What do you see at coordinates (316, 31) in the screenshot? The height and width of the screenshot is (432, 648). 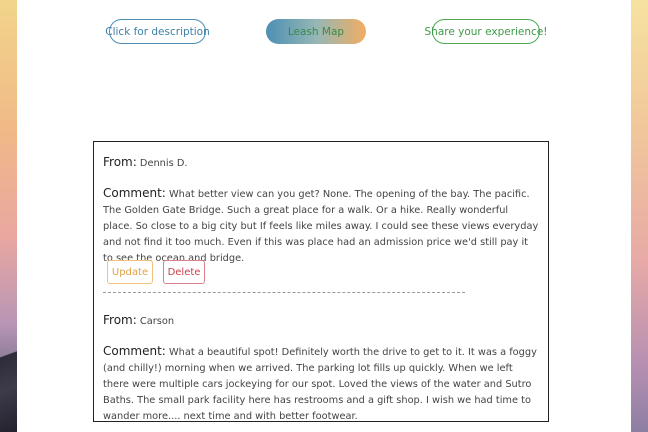 I see `leash-map-button: Leash Map` at bounding box center [316, 31].